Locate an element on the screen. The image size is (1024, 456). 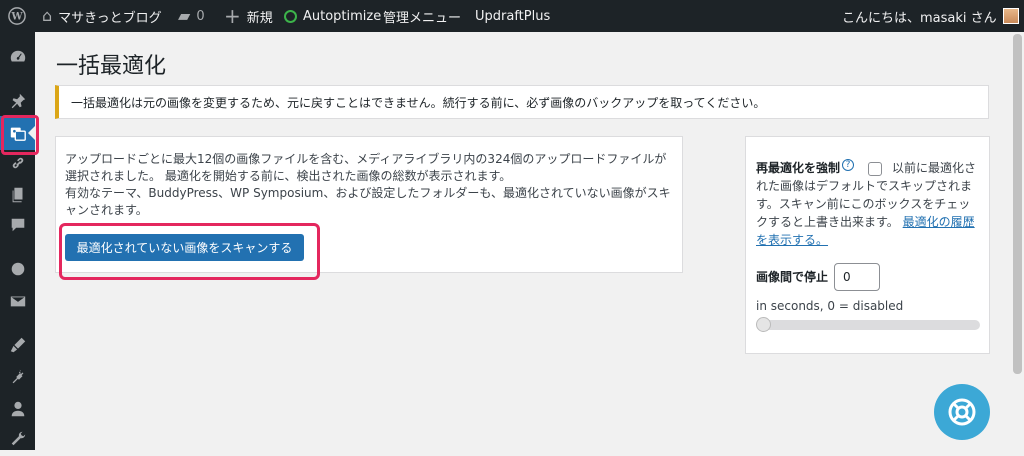
new-content-menu: + 新規 is located at coordinates (248, 16).